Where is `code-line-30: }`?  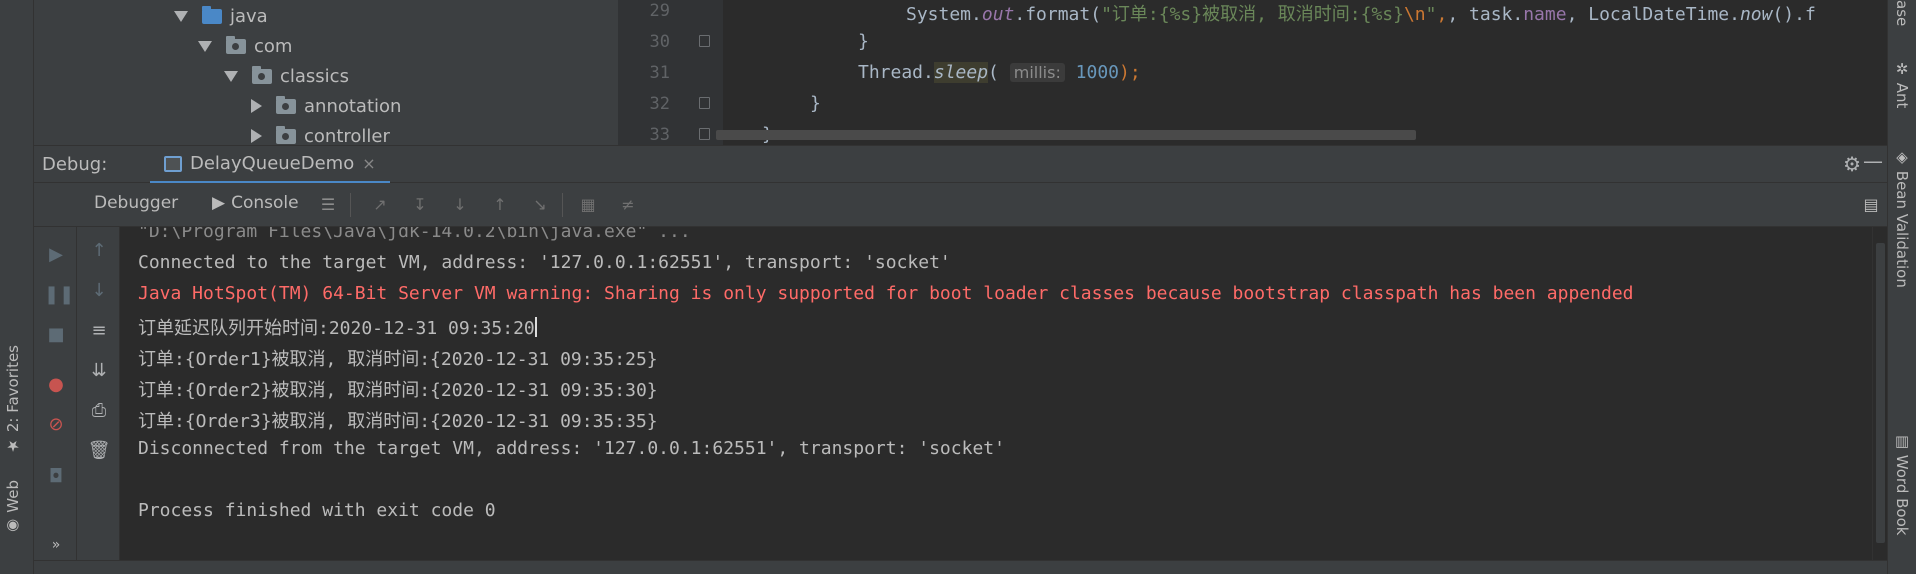 code-line-30: } is located at coordinates (863, 41).